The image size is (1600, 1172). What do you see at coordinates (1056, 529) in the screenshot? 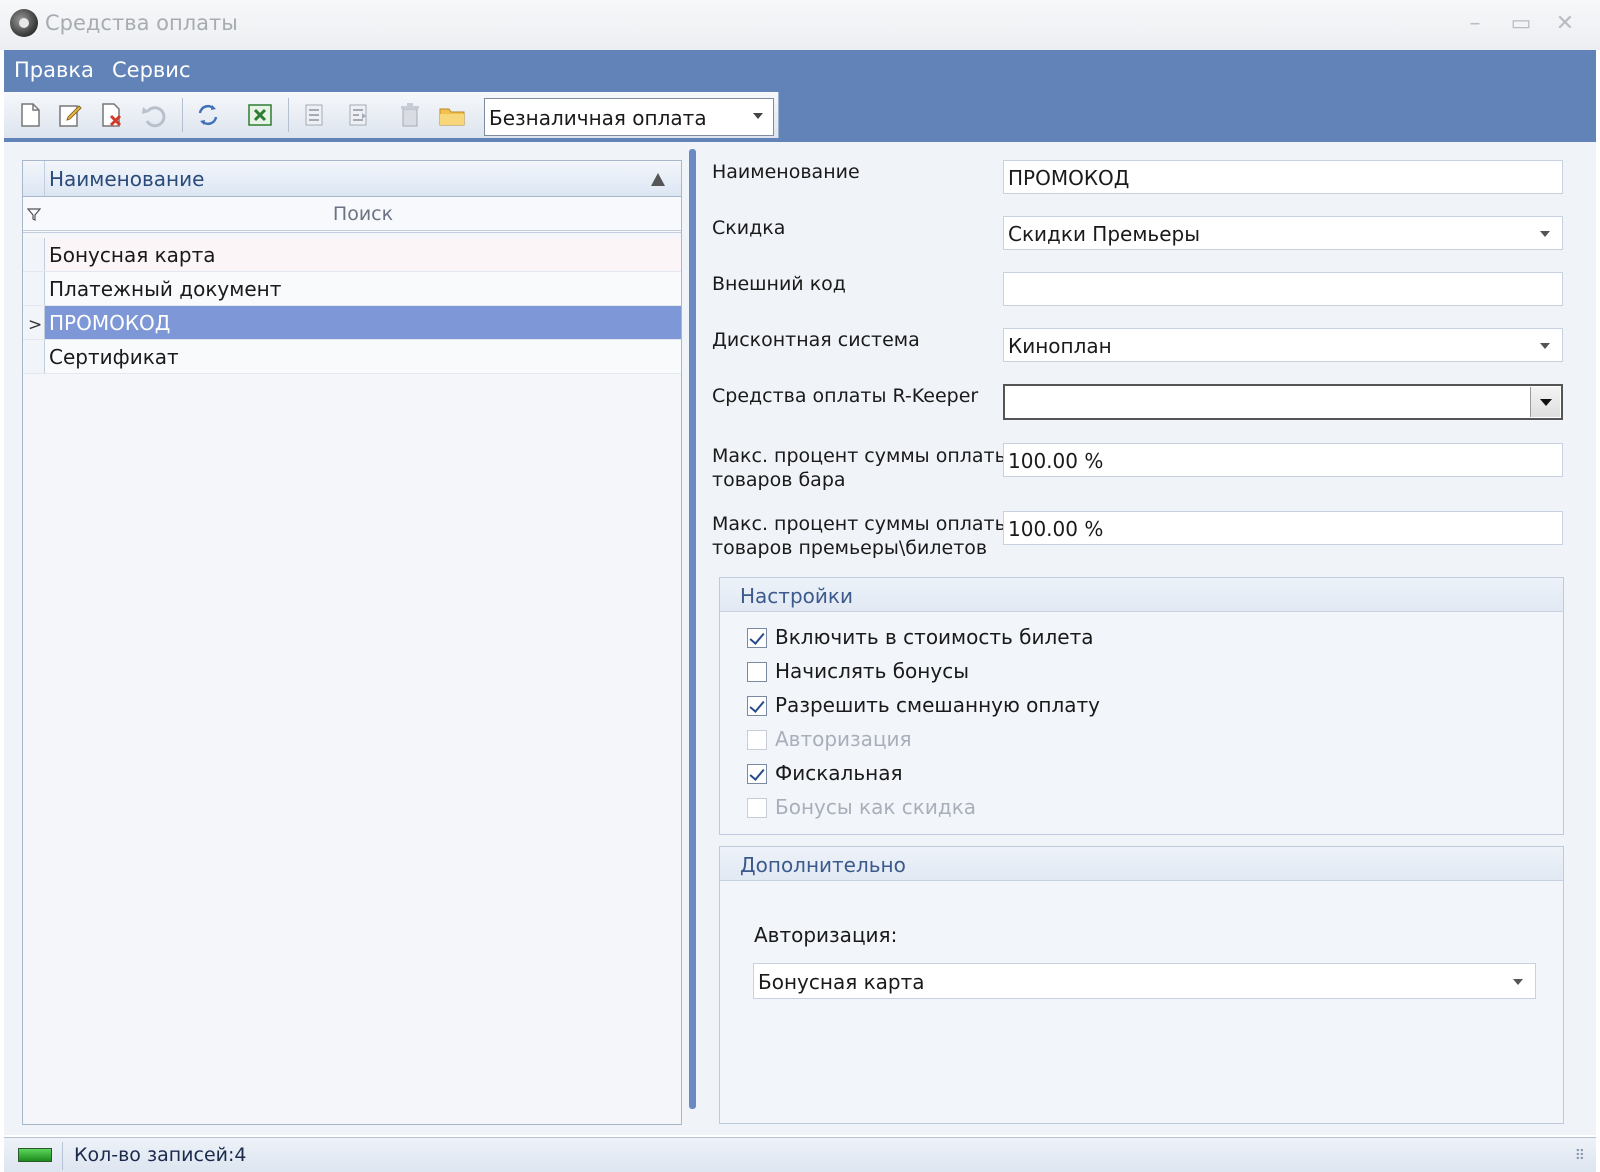
I see `max-premiere-percent-value: 100.00 %` at bounding box center [1056, 529].